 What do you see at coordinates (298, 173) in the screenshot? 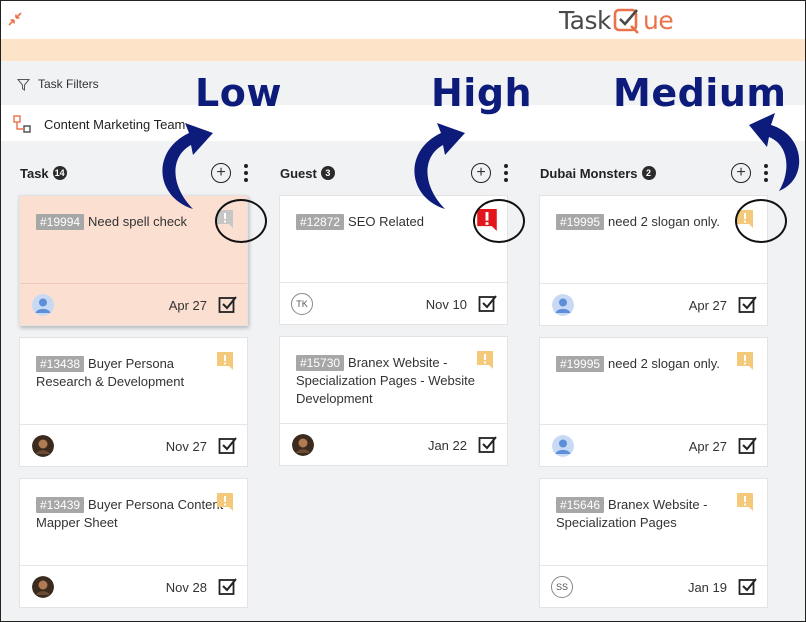
I see `column-title: Guest` at bounding box center [298, 173].